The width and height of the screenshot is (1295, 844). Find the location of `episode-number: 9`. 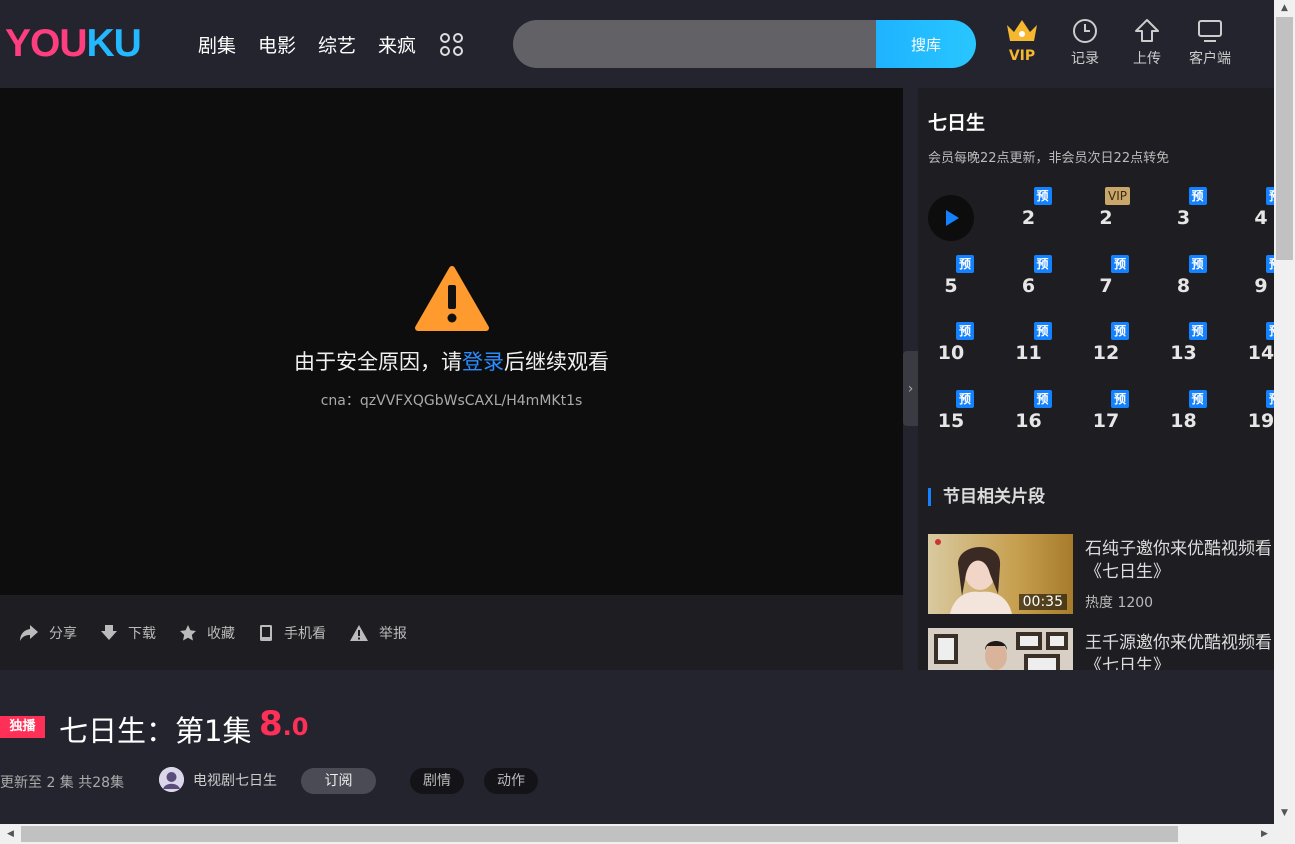

episode-number: 9 is located at coordinates (1261, 285).